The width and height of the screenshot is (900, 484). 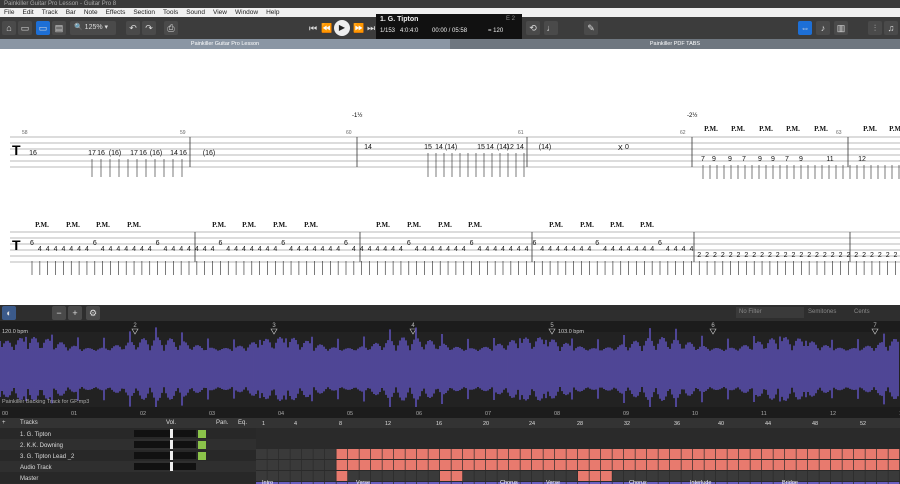 I want to click on time-label: 10, so click(x=695, y=414).